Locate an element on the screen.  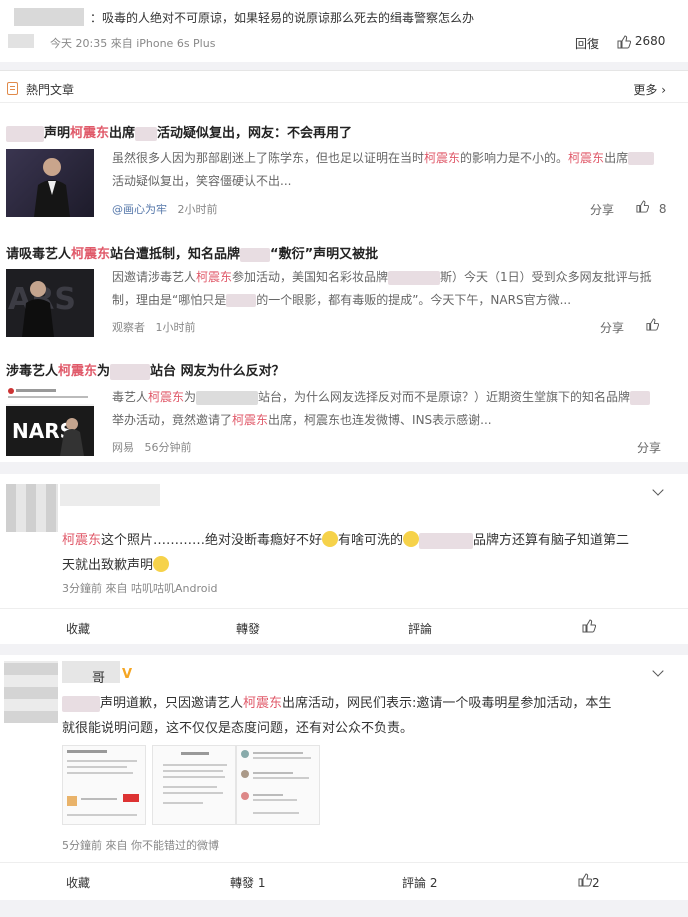
comment-meta: 5分鐘前 來自 你不能错过的微博 is located at coordinates (140, 845).